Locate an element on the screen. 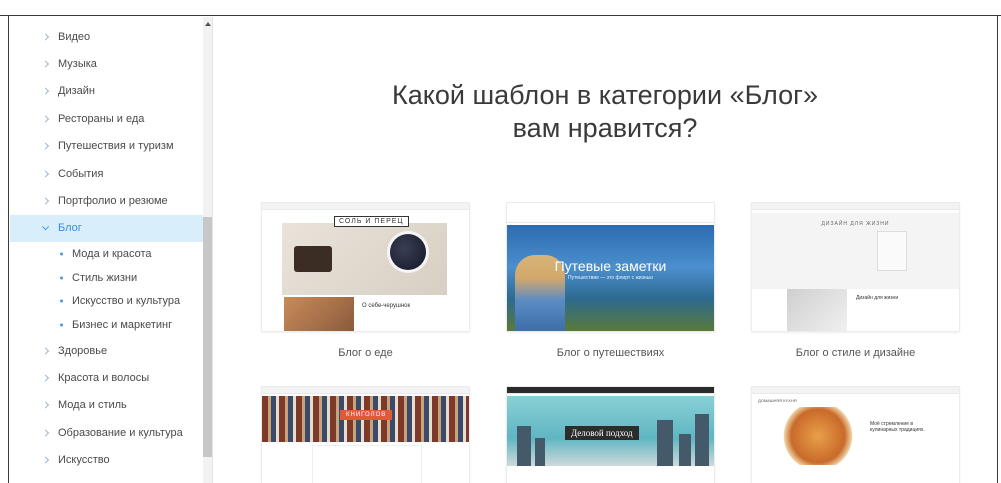 This screenshot has width=1001, height=483. sidebar-item-label: Рестораны и еда is located at coordinates (101, 118).